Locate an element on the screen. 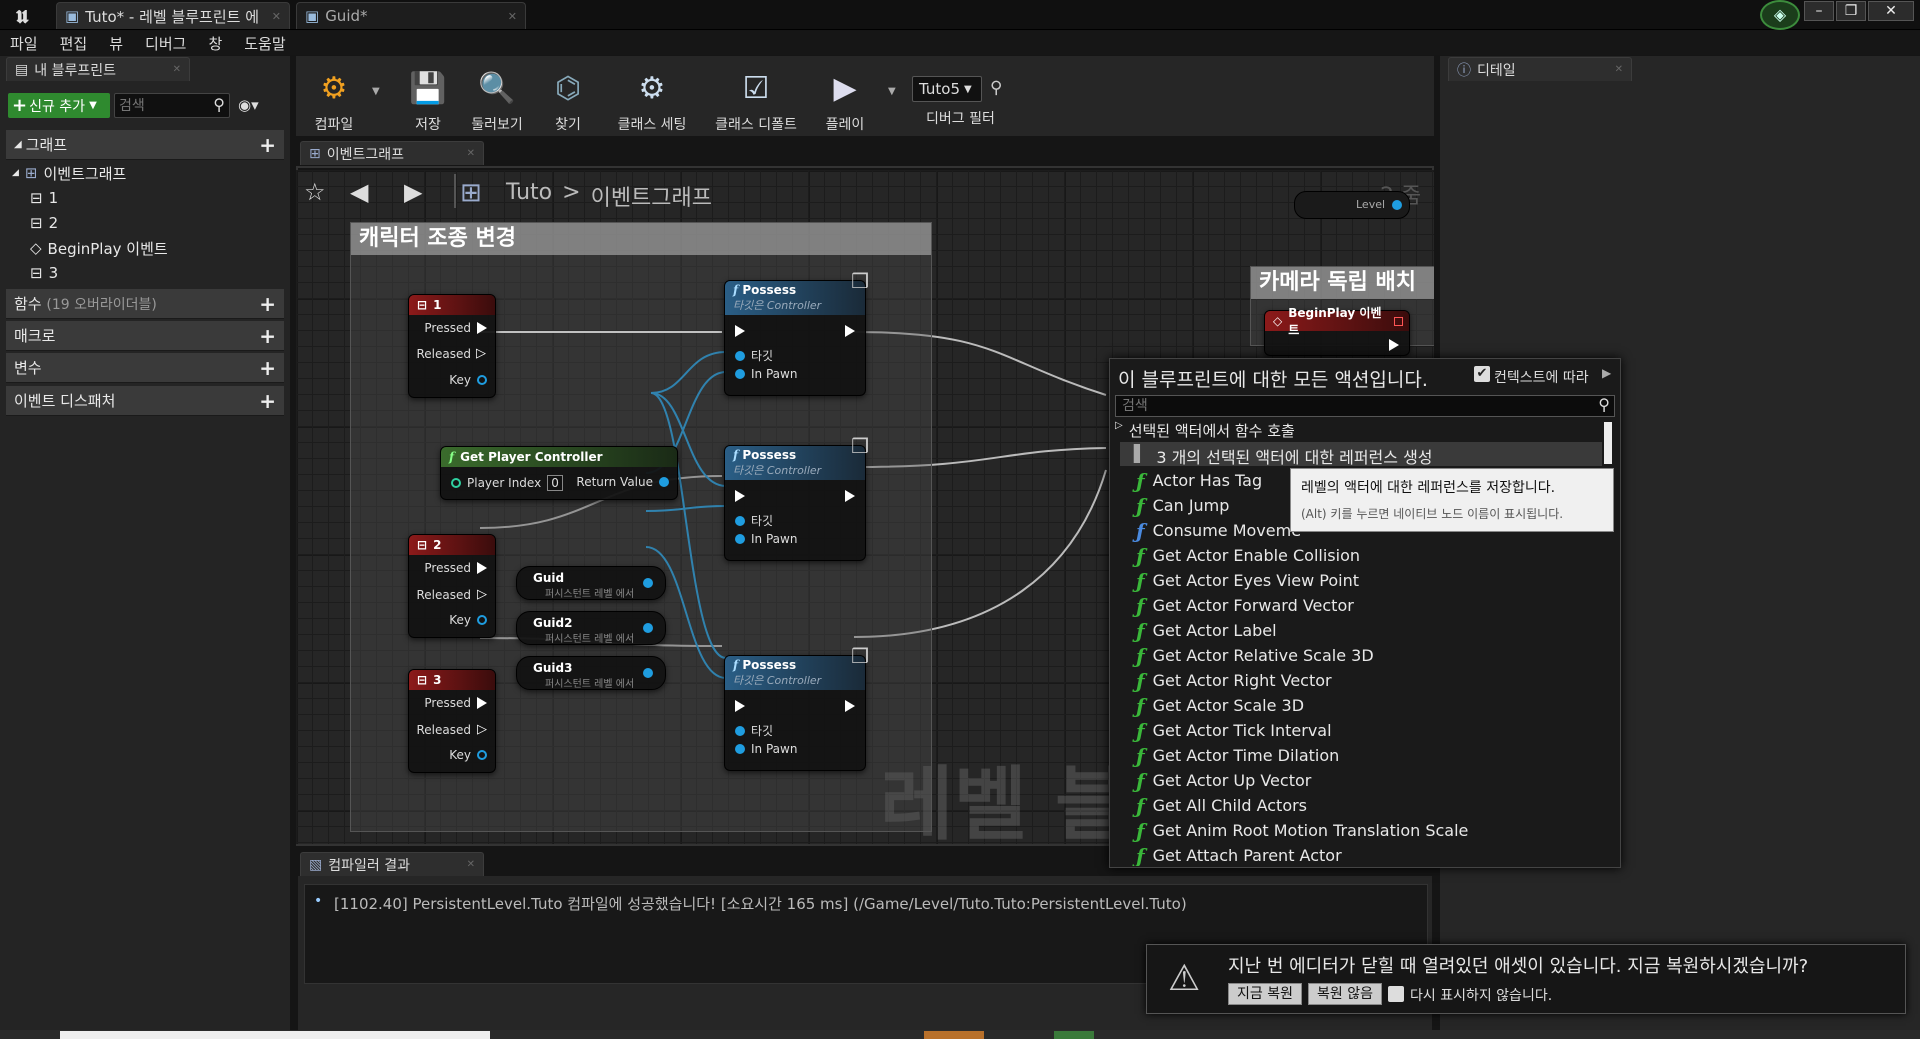 The width and height of the screenshot is (1920, 1039). minimize-button: – is located at coordinates (1819, 11).